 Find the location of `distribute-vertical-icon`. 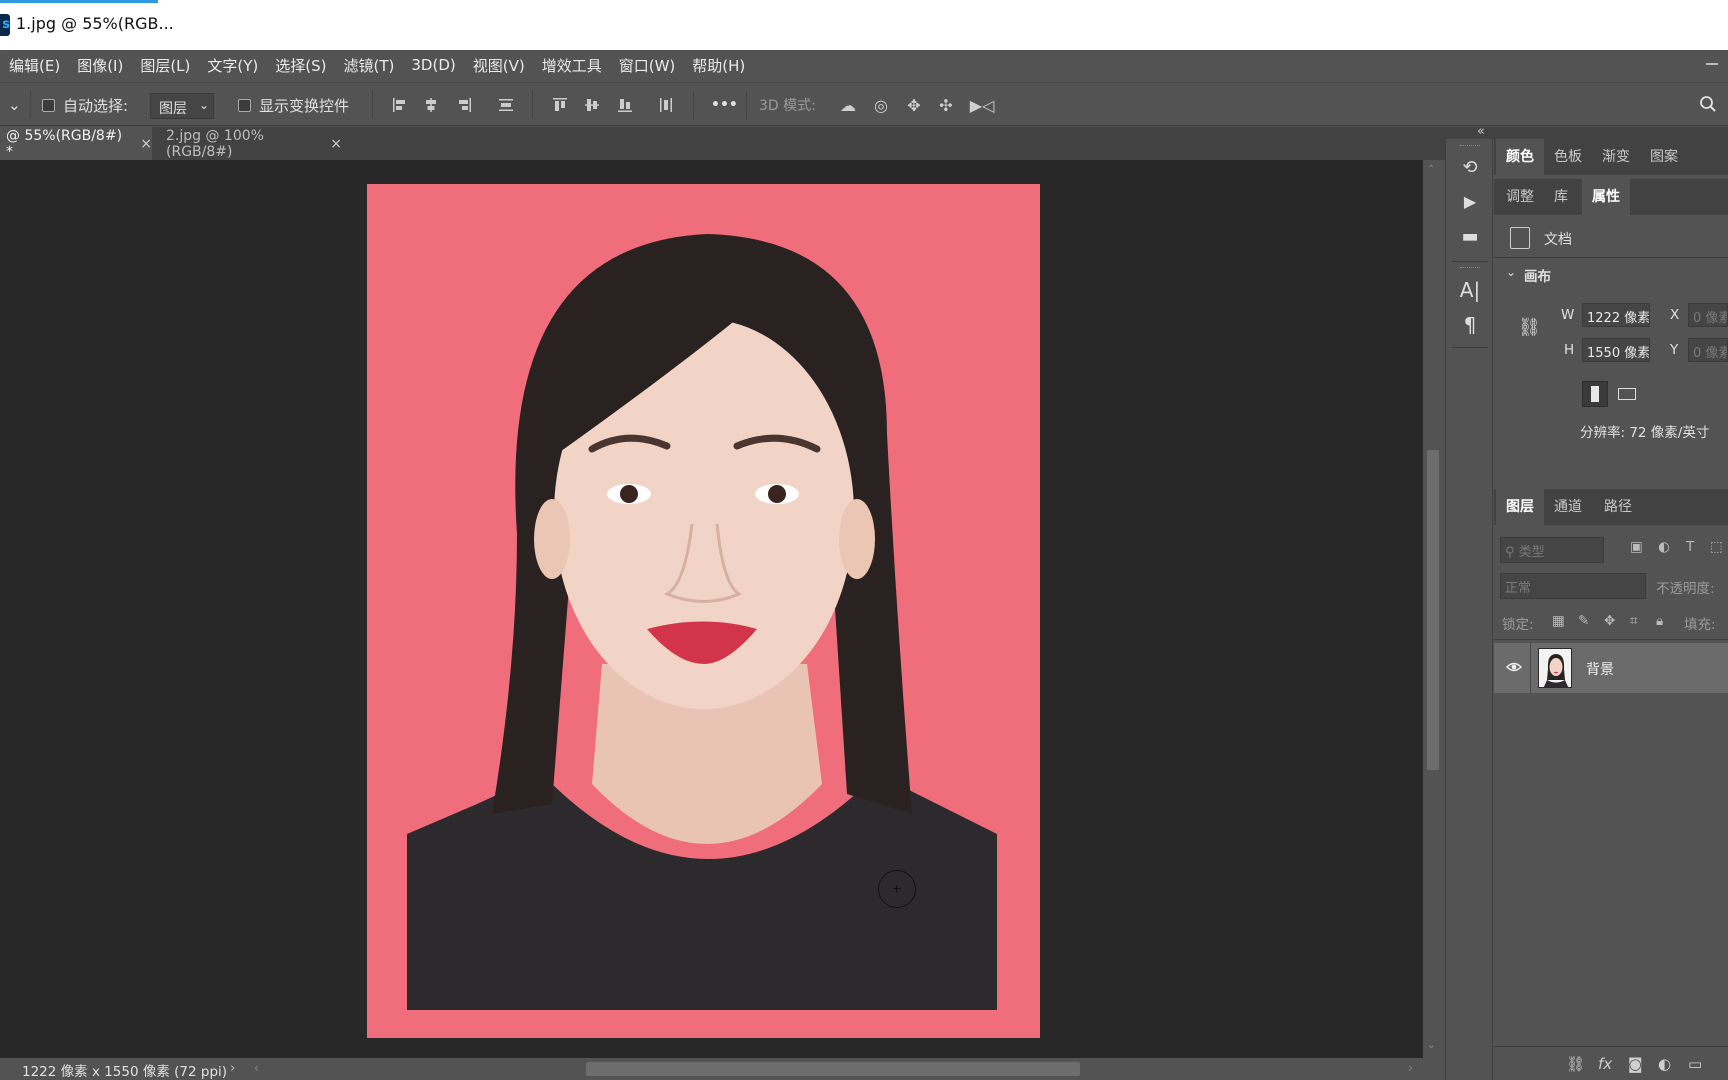

distribute-vertical-icon is located at coordinates (666, 105).